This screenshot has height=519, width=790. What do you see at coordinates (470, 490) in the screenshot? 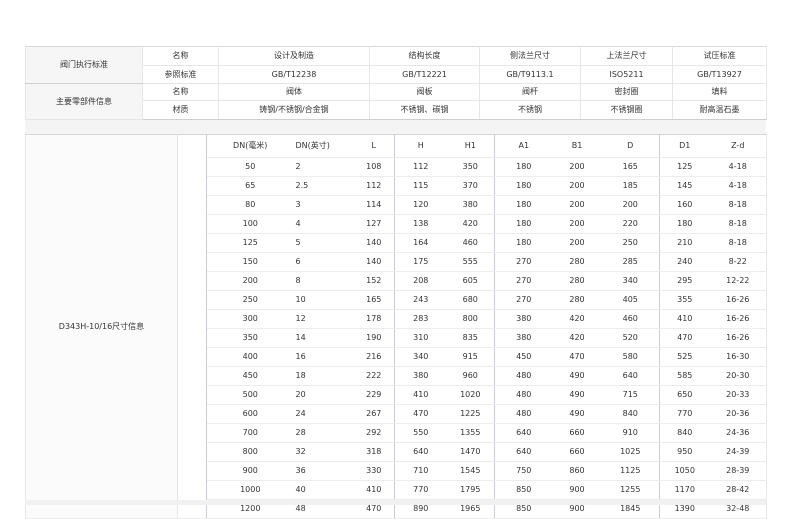
I see `table-cell: 1795` at bounding box center [470, 490].